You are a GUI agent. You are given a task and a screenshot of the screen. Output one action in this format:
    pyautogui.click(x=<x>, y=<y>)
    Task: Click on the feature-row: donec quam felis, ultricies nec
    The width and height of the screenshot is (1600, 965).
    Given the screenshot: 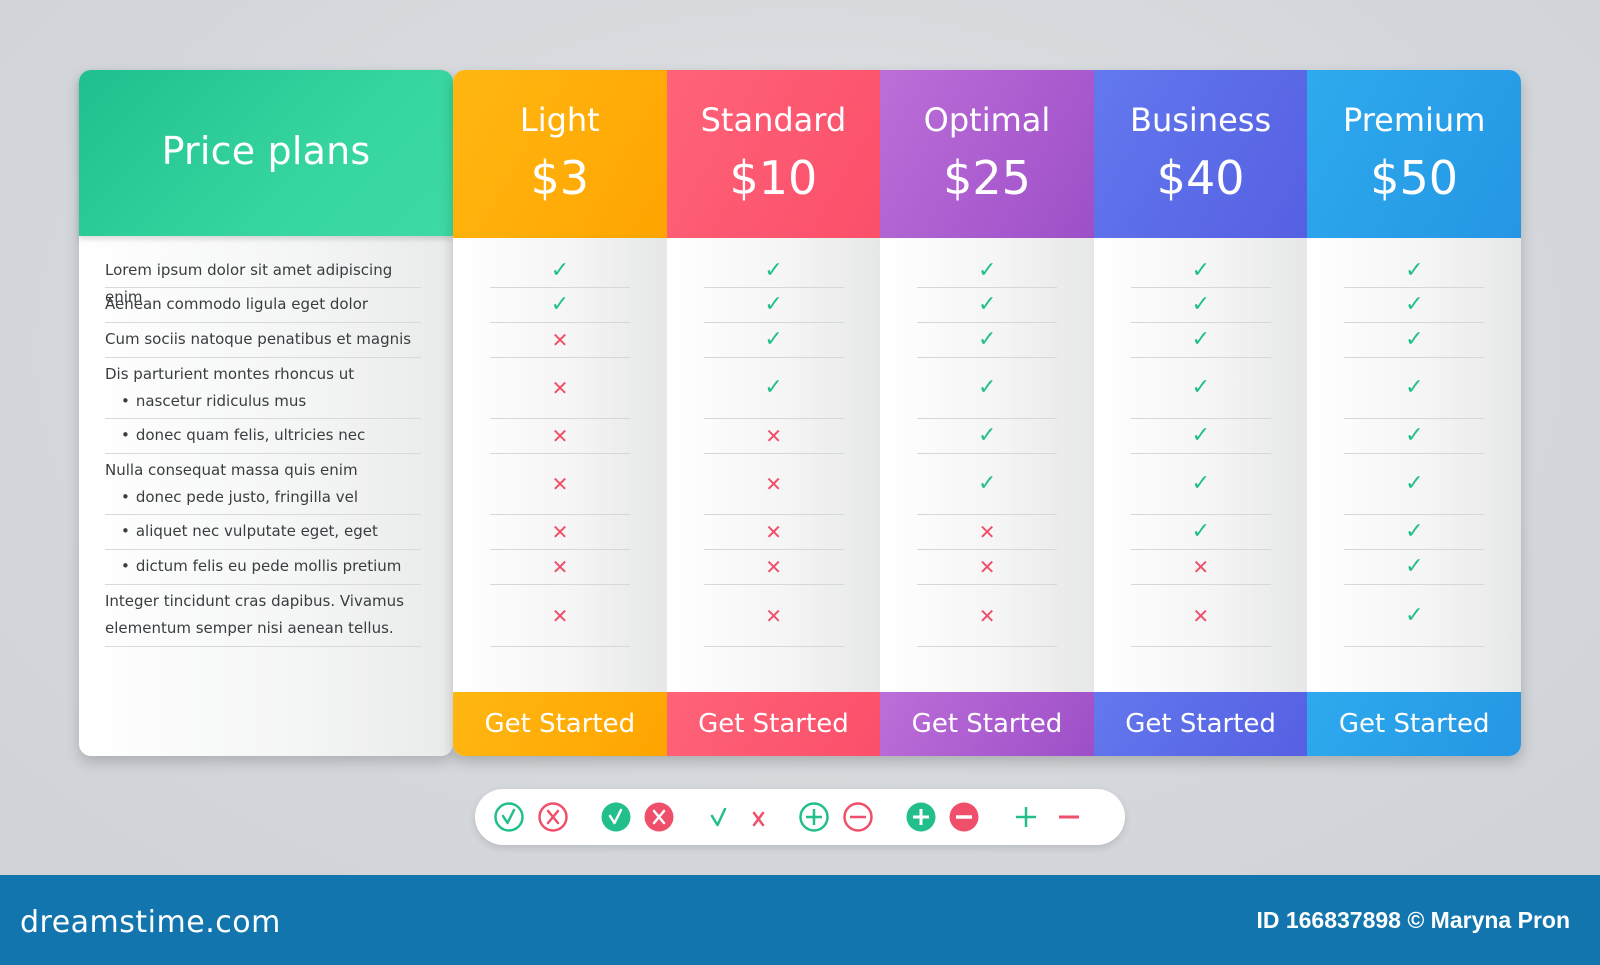 What is the action you would take?
    pyautogui.click(x=263, y=436)
    